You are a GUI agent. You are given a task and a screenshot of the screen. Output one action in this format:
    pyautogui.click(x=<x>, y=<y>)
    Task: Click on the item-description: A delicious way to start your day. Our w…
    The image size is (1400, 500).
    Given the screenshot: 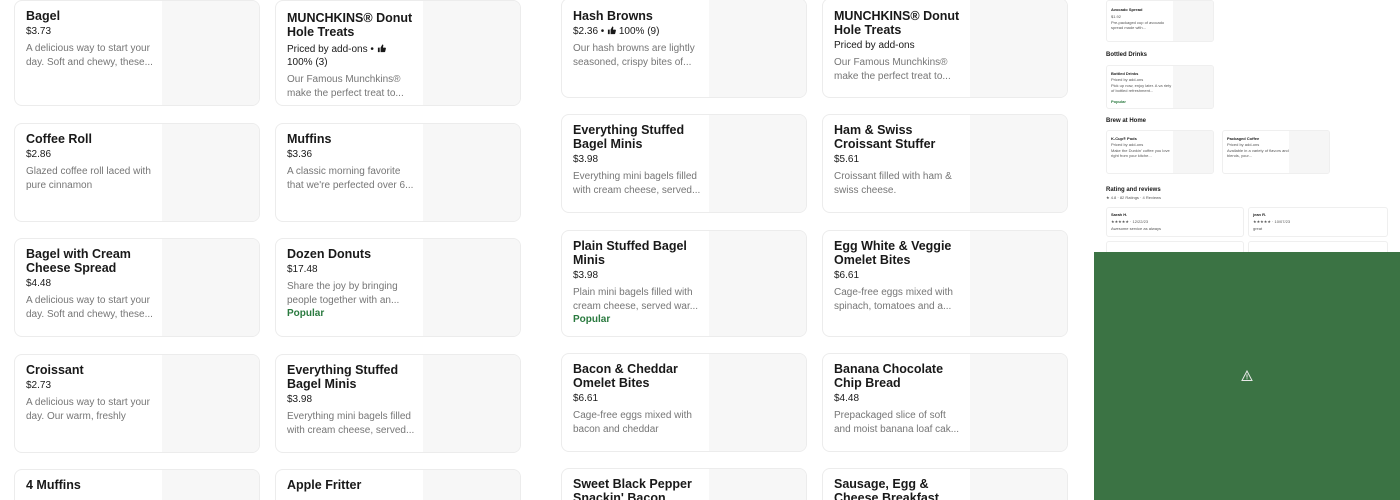 What is the action you would take?
    pyautogui.click(x=88, y=409)
    